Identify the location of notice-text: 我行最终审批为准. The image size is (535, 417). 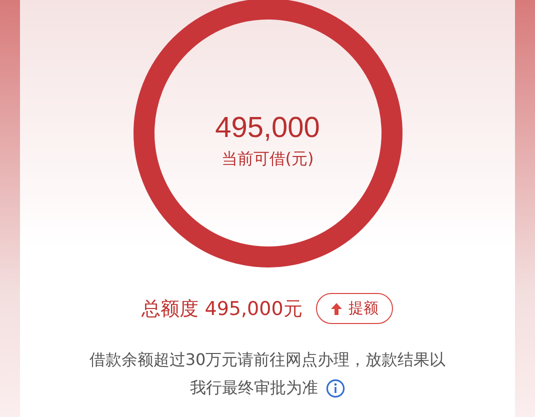
(254, 388).